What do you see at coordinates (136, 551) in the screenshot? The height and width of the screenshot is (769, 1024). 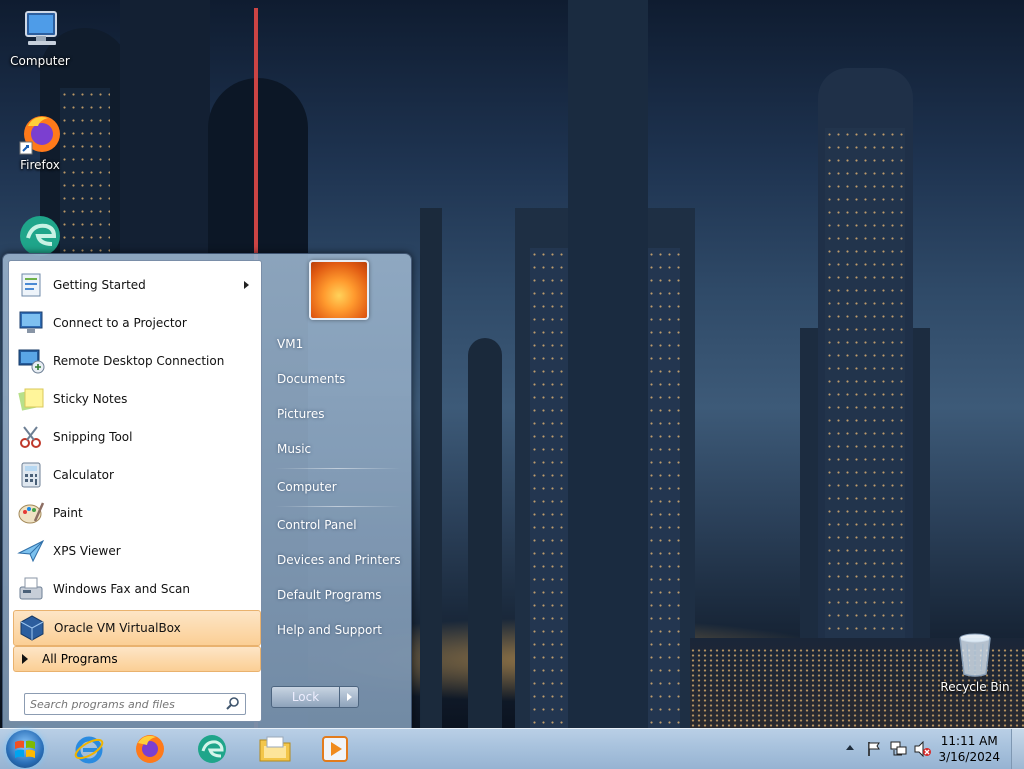 I see `program-xps-viewer: XPS Viewer` at bounding box center [136, 551].